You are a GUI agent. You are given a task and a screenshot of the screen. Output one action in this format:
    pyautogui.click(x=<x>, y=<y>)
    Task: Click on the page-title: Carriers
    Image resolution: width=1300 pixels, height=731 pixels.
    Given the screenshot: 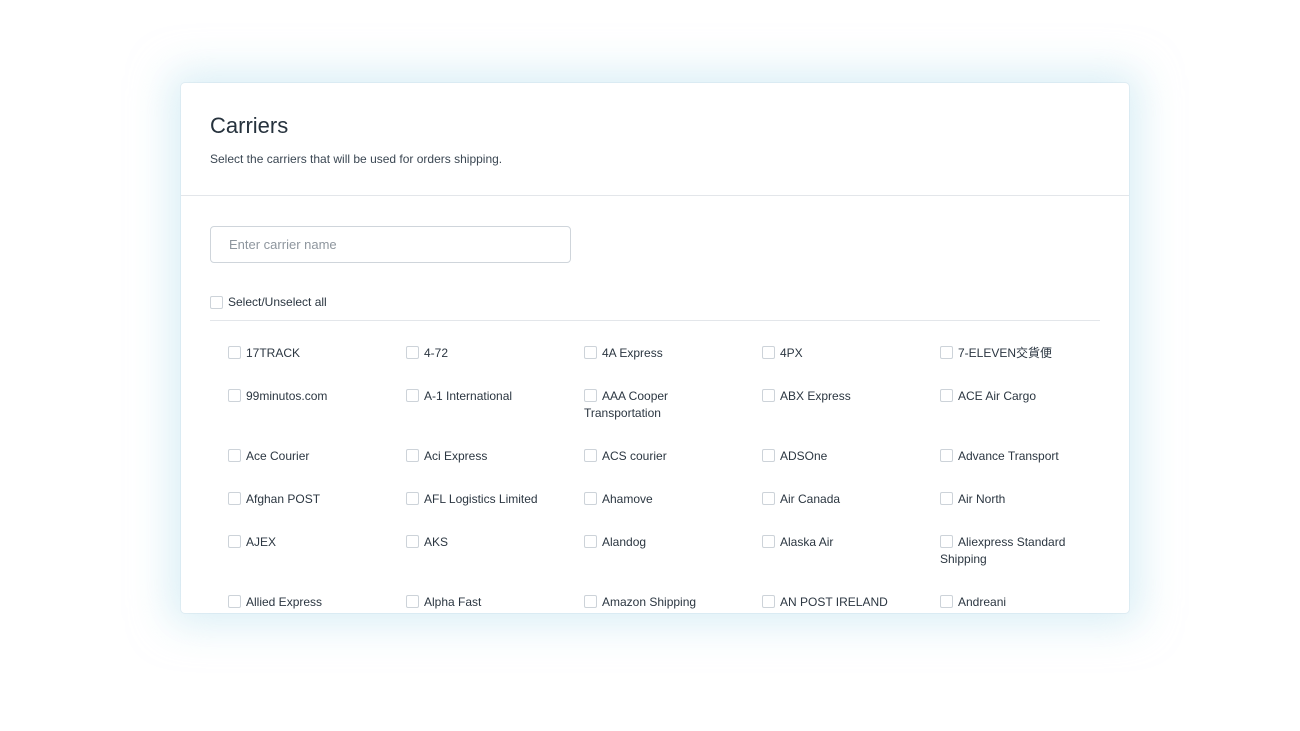 What is the action you would take?
    pyautogui.click(x=249, y=125)
    